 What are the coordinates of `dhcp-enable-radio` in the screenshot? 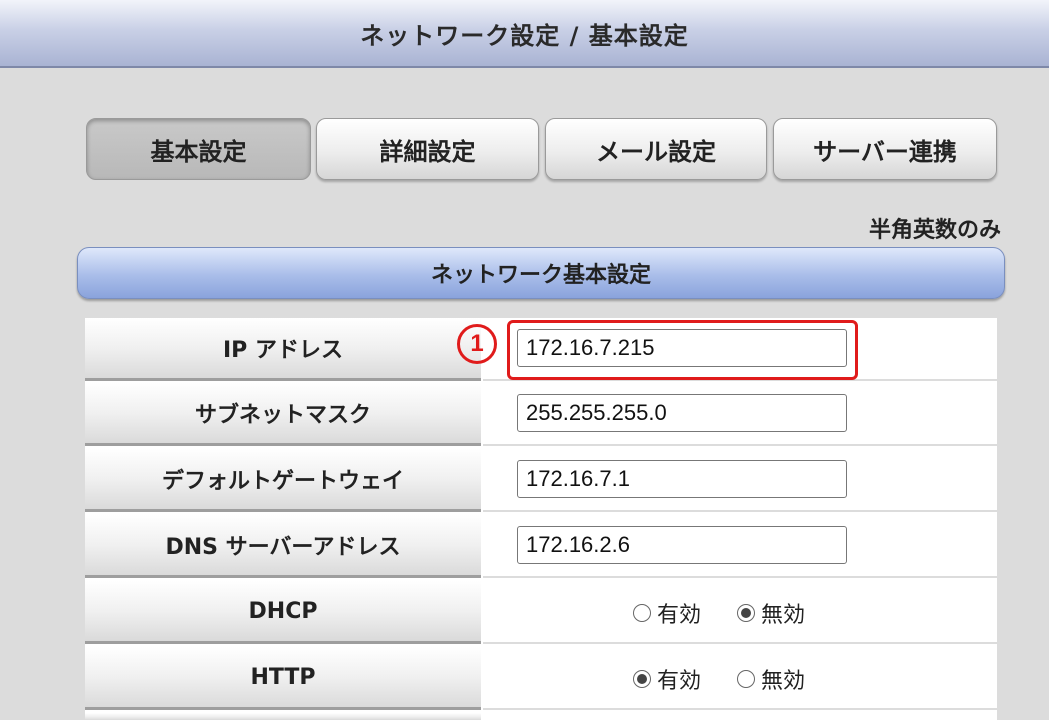 It's located at (642, 613).